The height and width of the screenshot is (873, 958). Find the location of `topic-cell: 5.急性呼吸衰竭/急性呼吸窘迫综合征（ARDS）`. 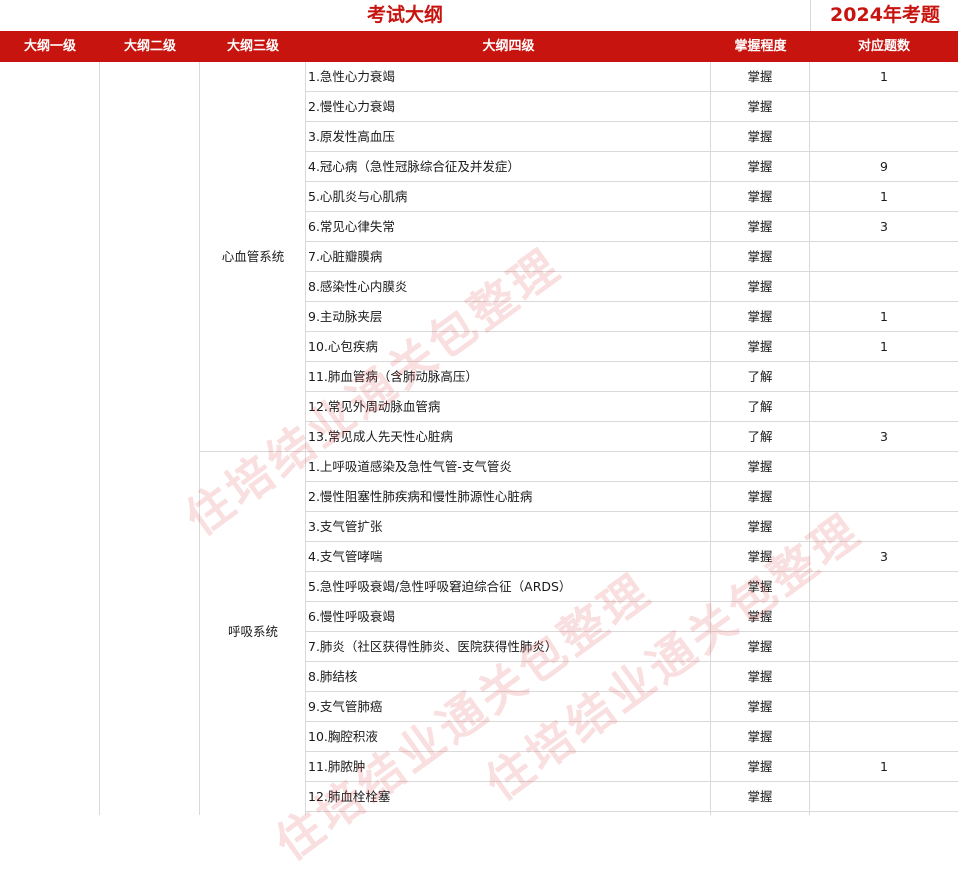

topic-cell: 5.急性呼吸衰竭/急性呼吸窘迫综合征（ARDS） is located at coordinates (440, 586).